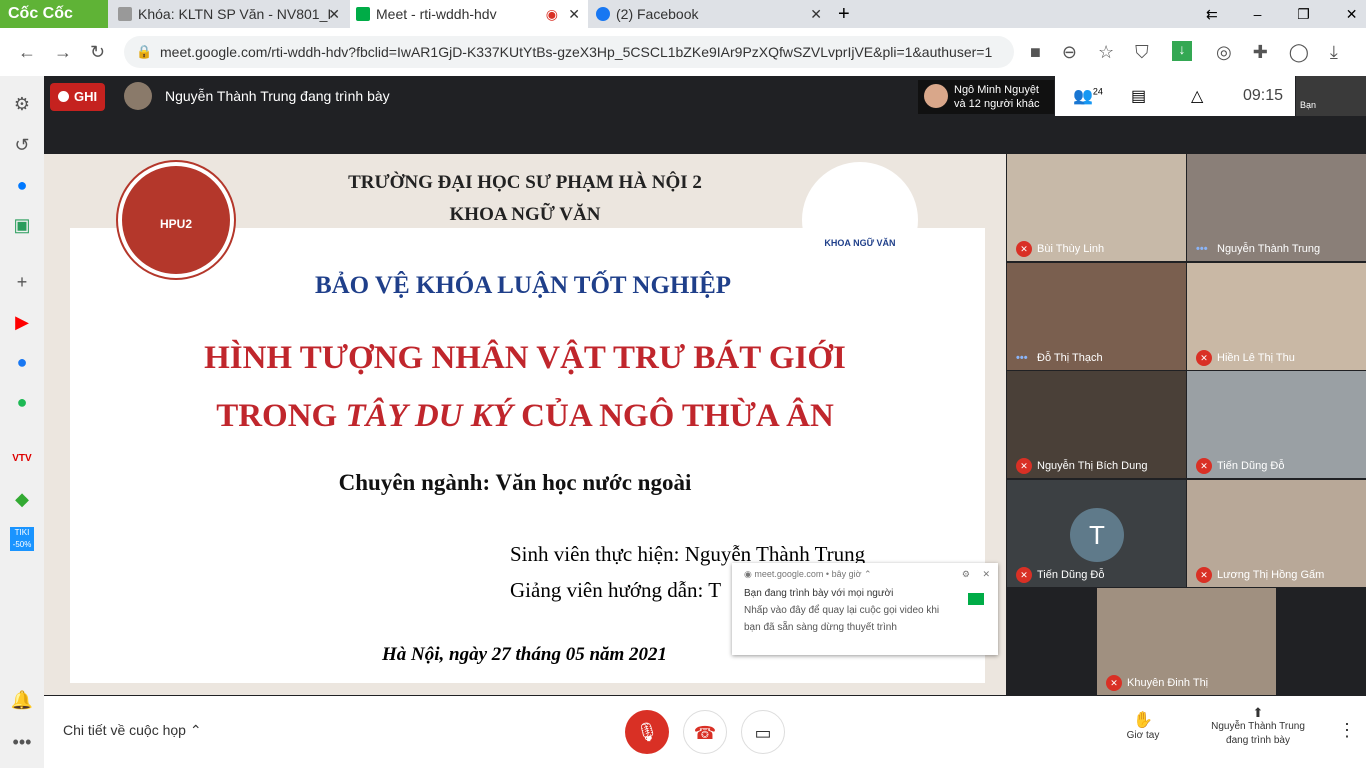 The image size is (1366, 768). What do you see at coordinates (515, 482) in the screenshot?
I see `major: Chuyên ngành: Văn học nước ngoài` at bounding box center [515, 482].